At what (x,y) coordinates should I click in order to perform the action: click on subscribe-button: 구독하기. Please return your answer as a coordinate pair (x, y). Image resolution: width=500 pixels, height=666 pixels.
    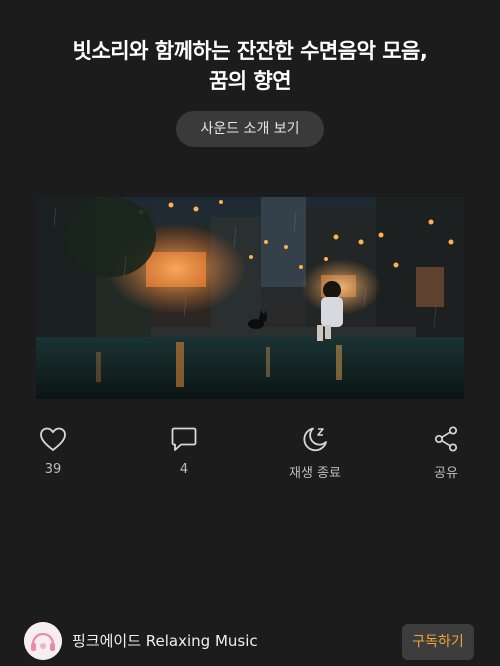
    Looking at the image, I should click on (438, 642).